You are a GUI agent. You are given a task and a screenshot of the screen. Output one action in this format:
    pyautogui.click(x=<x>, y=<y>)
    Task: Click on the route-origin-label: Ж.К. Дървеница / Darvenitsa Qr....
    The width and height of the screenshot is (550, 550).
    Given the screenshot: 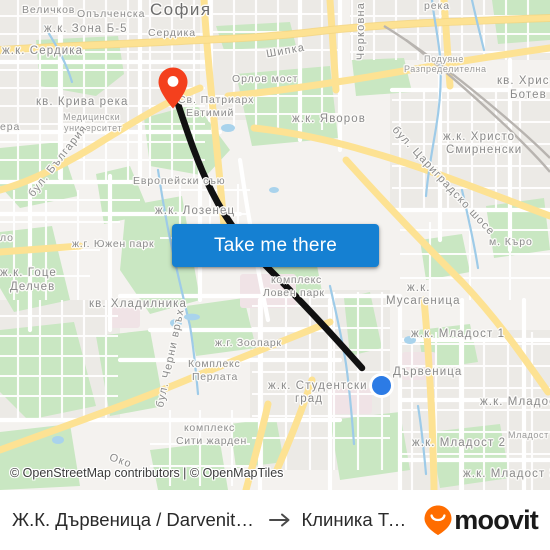 What is the action you would take?
    pyautogui.click(x=135, y=519)
    